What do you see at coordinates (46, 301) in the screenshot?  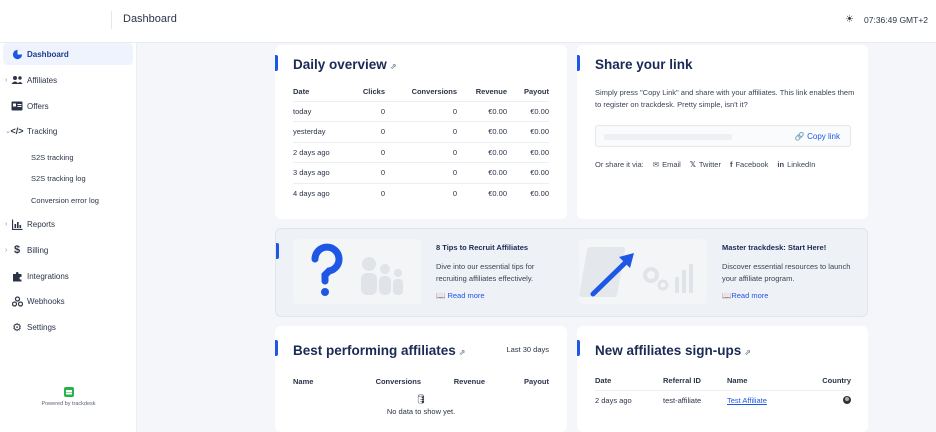 I see `sidebar-item-label: Webhooks` at bounding box center [46, 301].